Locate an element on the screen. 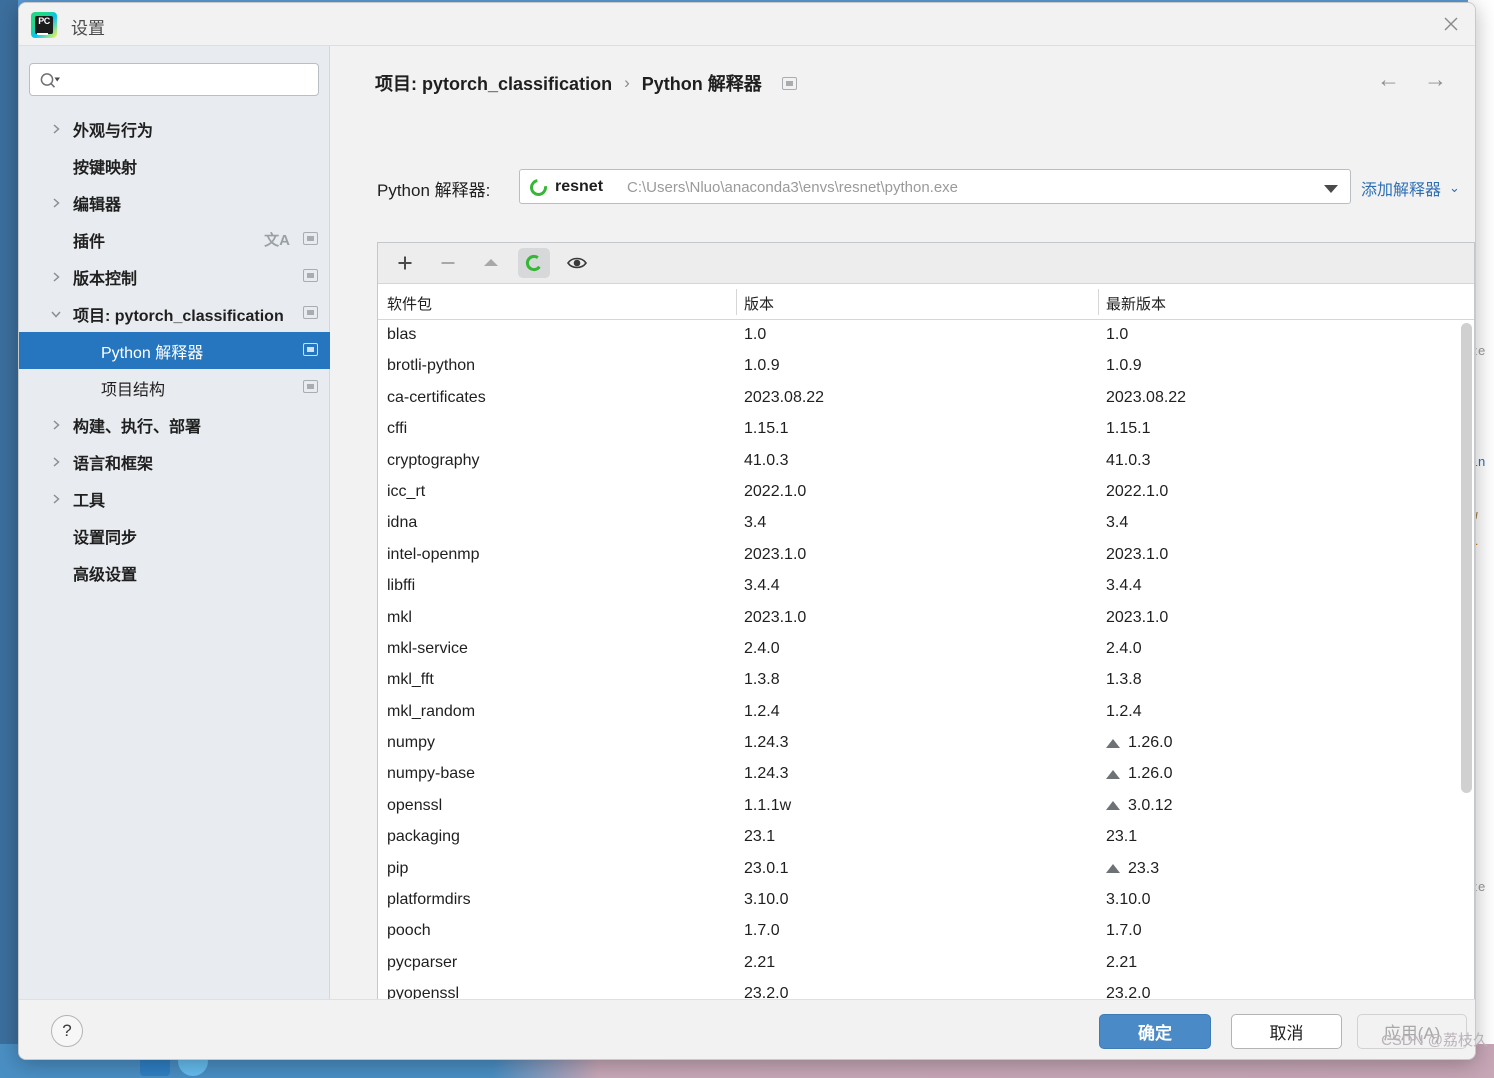 The width and height of the screenshot is (1494, 1078). search-input is located at coordinates (192, 79).